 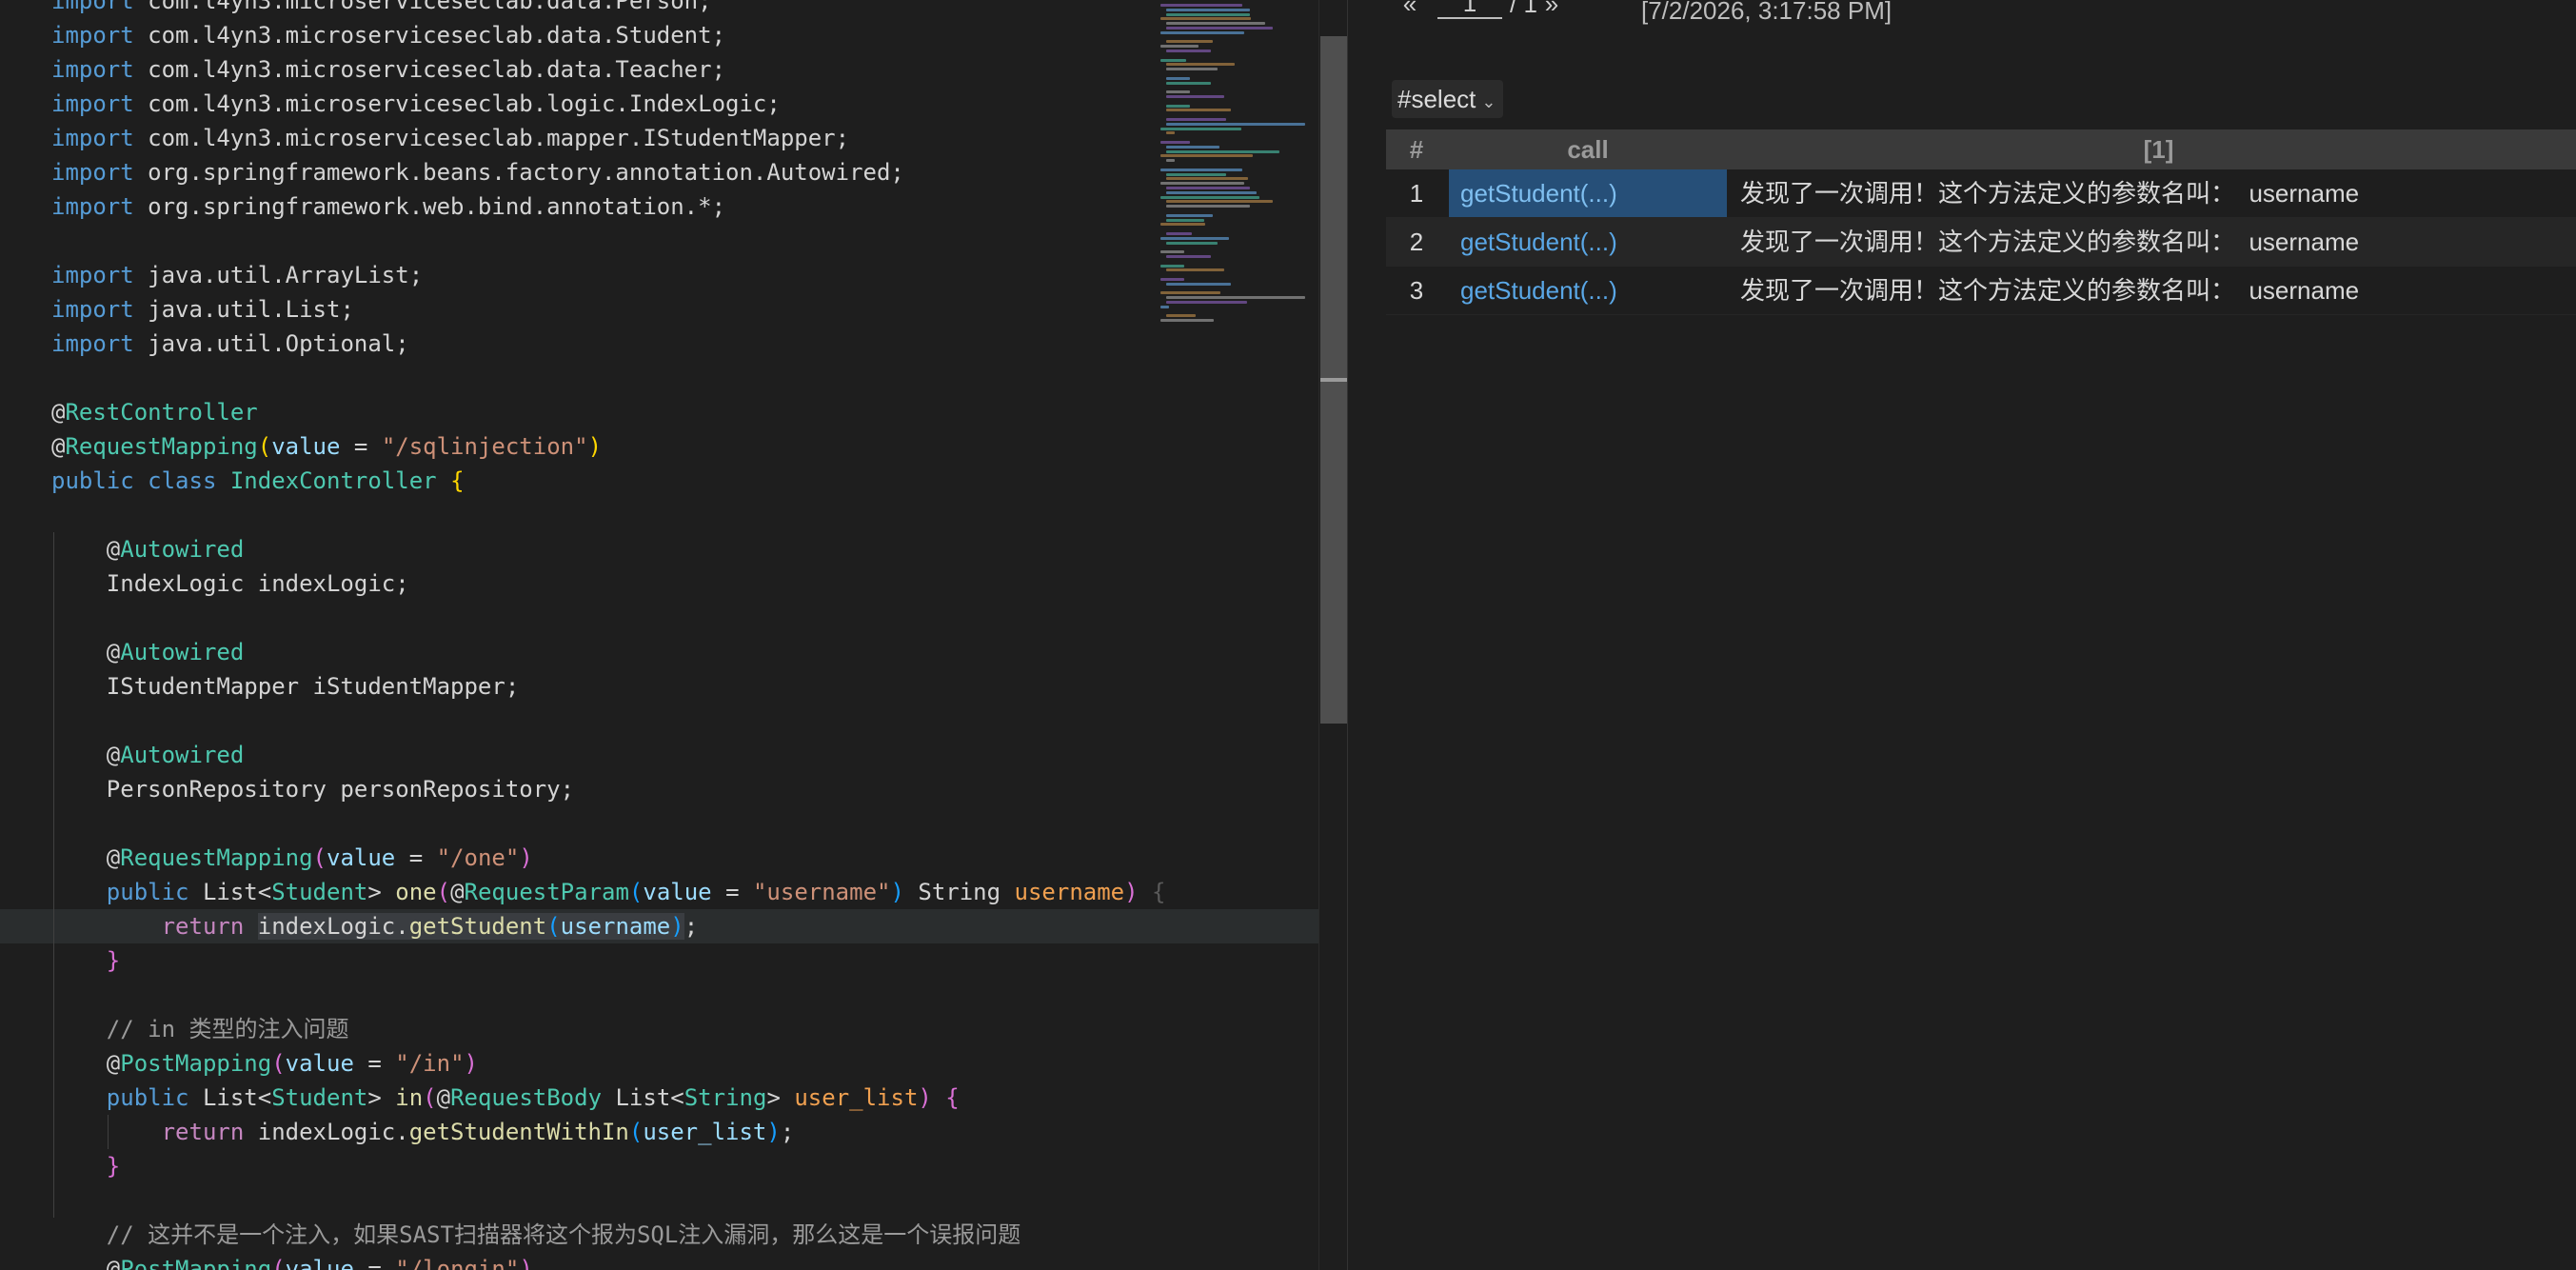 What do you see at coordinates (1437, 99) in the screenshot?
I see `result-set-select-label: #select` at bounding box center [1437, 99].